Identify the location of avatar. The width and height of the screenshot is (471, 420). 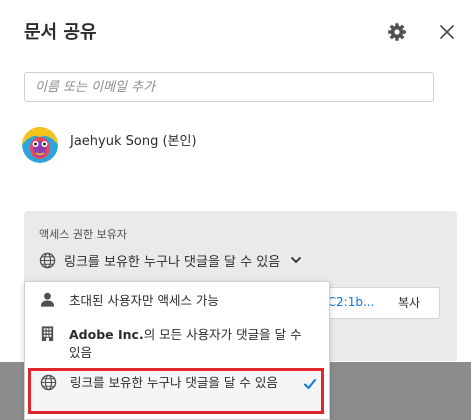
(40, 145).